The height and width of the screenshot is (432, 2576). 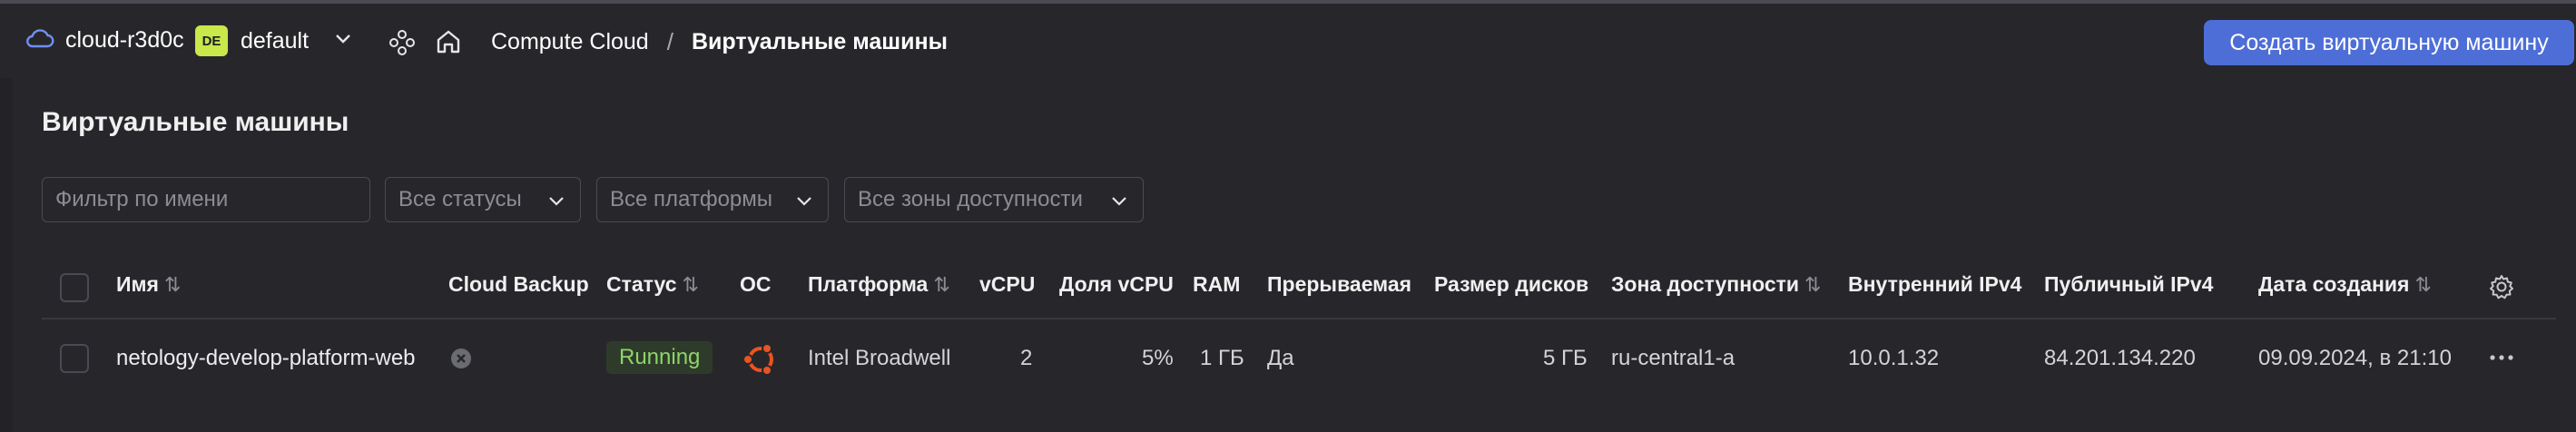 I want to click on cloud-name: cloud-r3d0c, so click(x=124, y=39).